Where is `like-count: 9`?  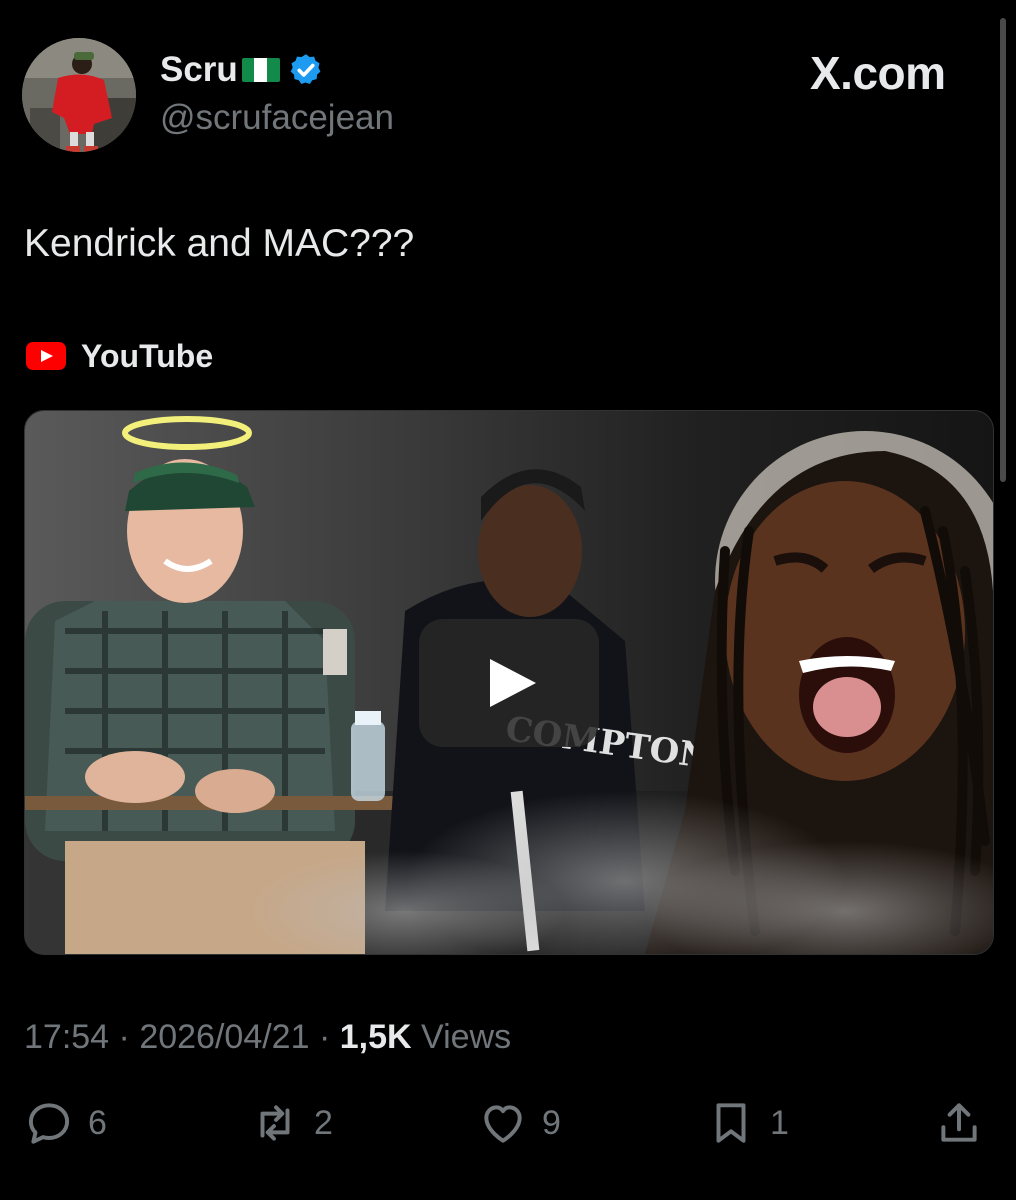
like-count: 9 is located at coordinates (551, 1122).